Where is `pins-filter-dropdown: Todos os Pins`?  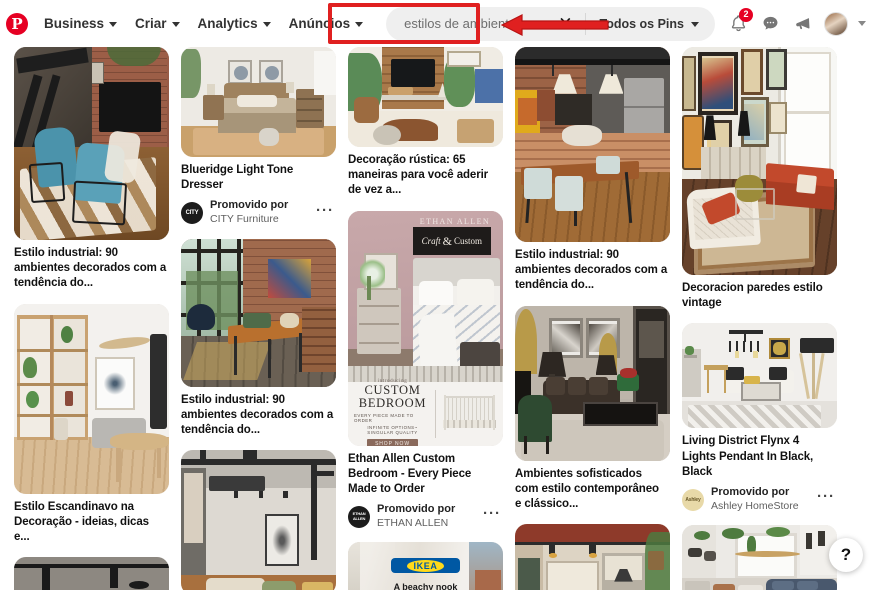 pins-filter-dropdown: Todos os Pins is located at coordinates (651, 24).